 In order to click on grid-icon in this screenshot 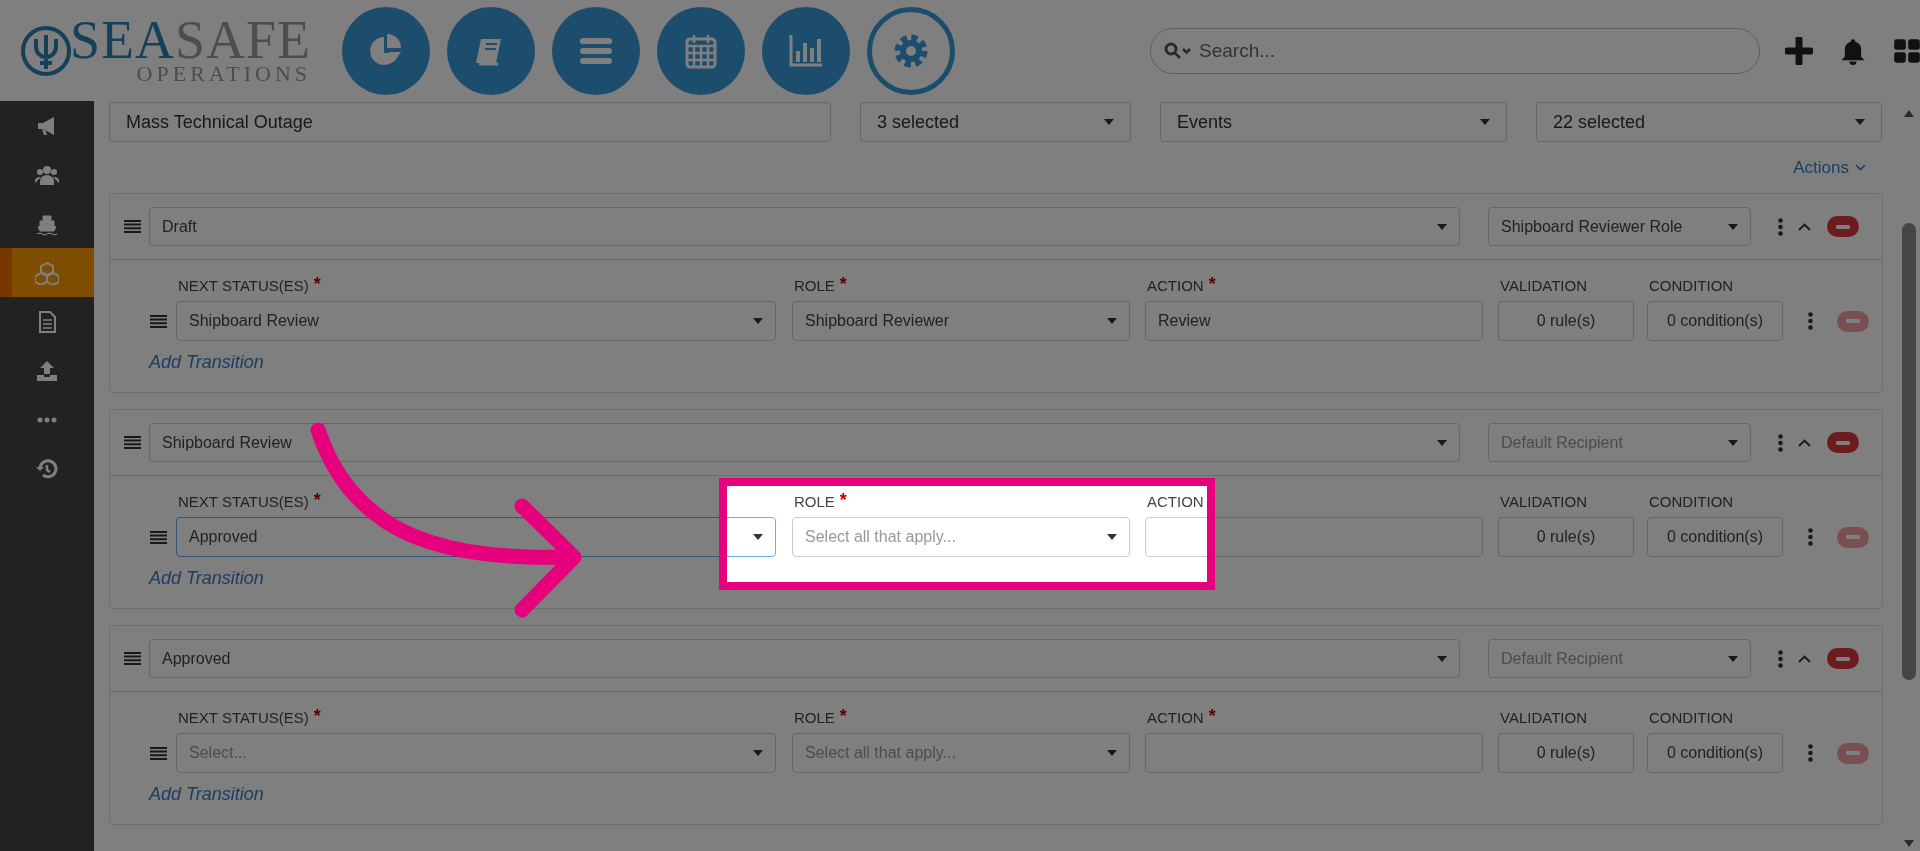, I will do `click(1906, 50)`.